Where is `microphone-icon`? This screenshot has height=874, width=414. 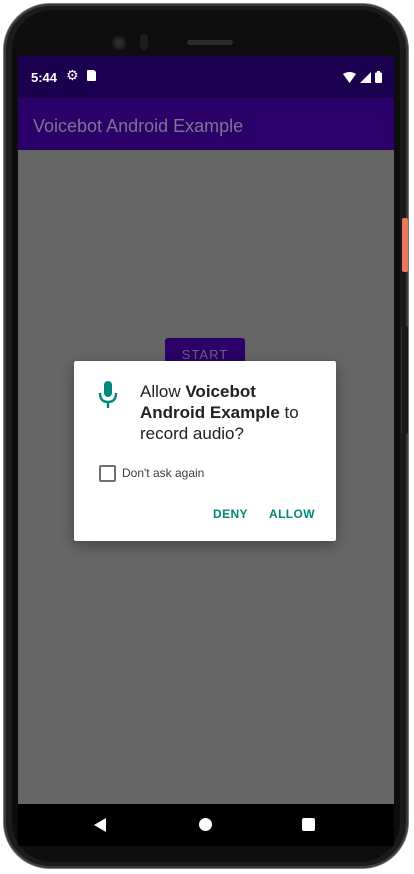
microphone-icon is located at coordinates (108, 394).